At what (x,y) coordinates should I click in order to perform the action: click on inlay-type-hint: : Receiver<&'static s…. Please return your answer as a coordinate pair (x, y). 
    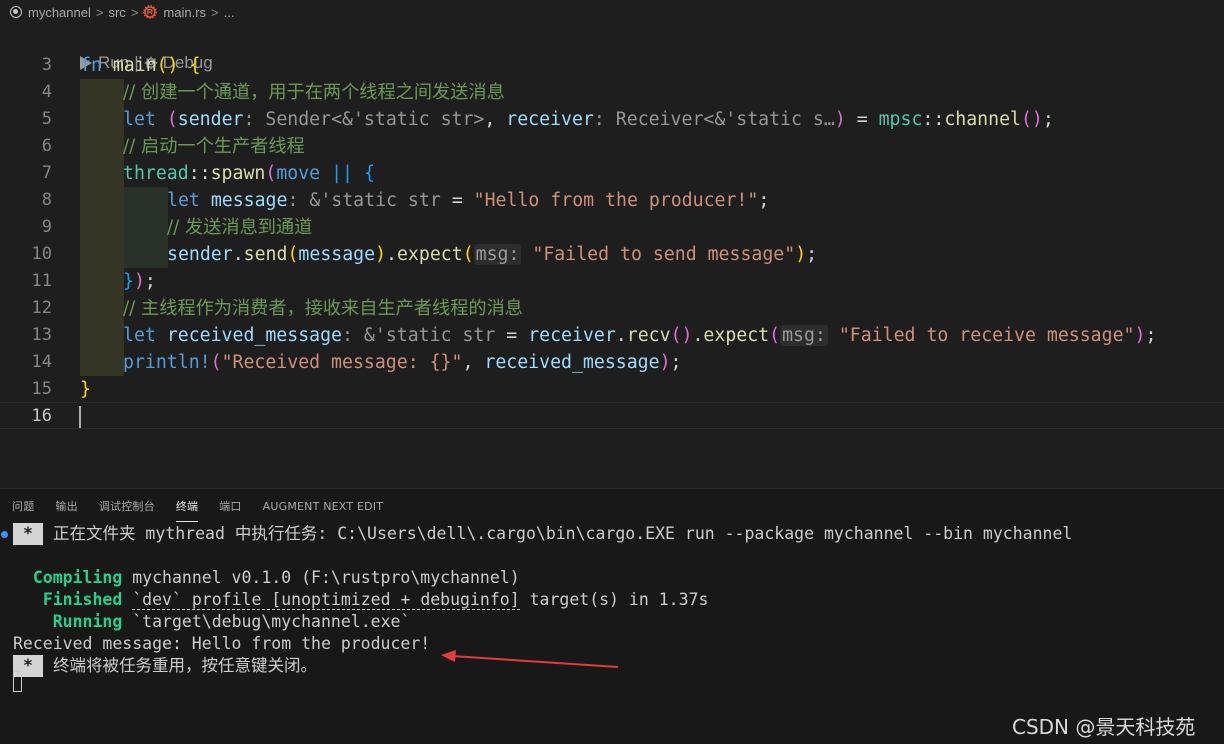
    Looking at the image, I should click on (714, 119).